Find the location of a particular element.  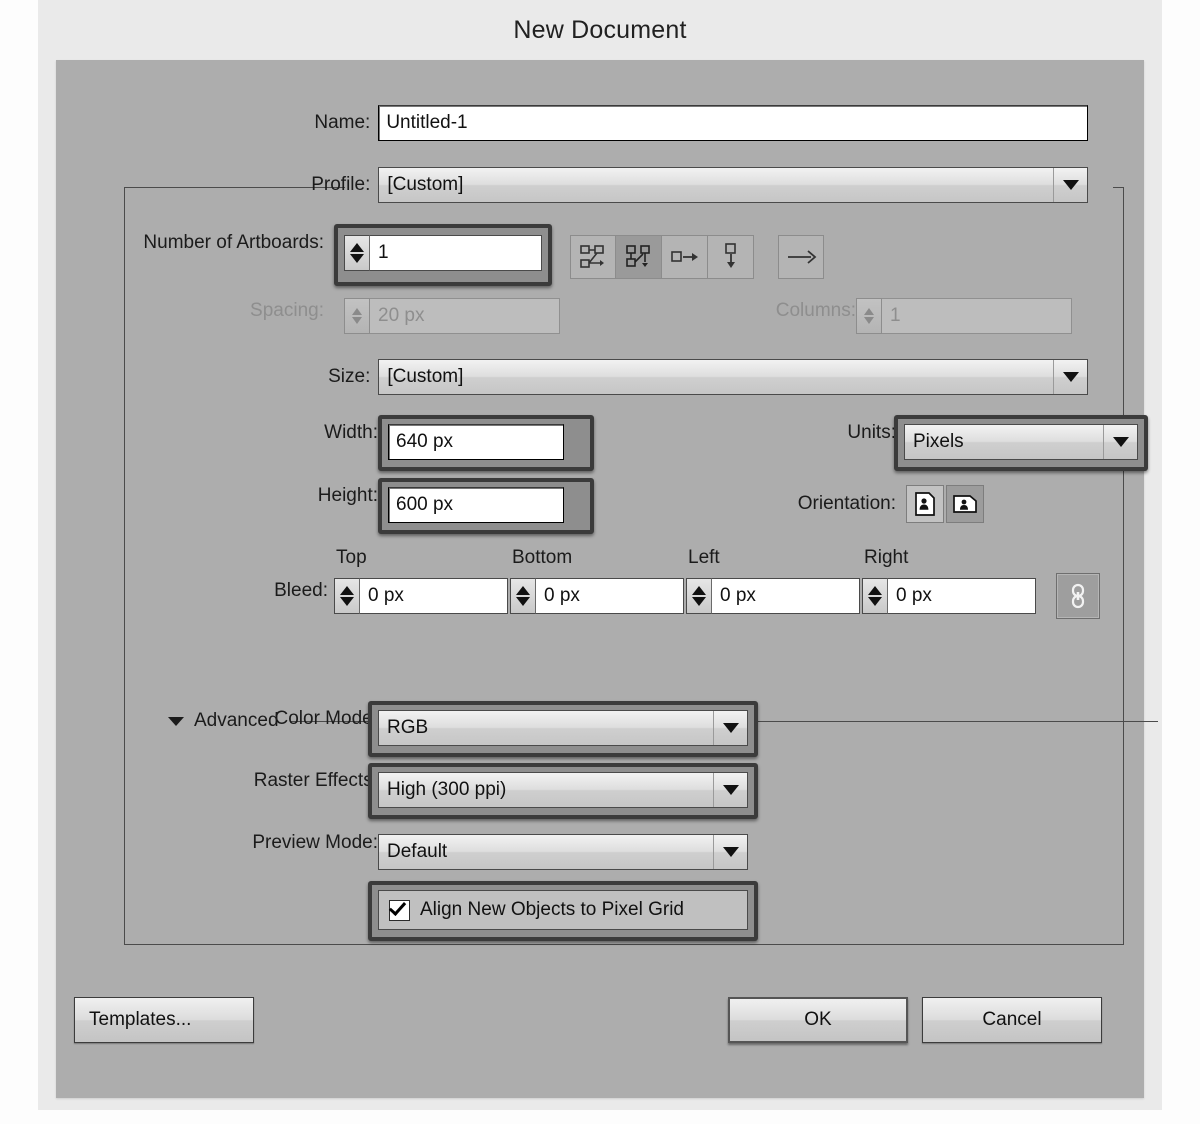

name-row: Name: Untitled-1 is located at coordinates (663, 123).